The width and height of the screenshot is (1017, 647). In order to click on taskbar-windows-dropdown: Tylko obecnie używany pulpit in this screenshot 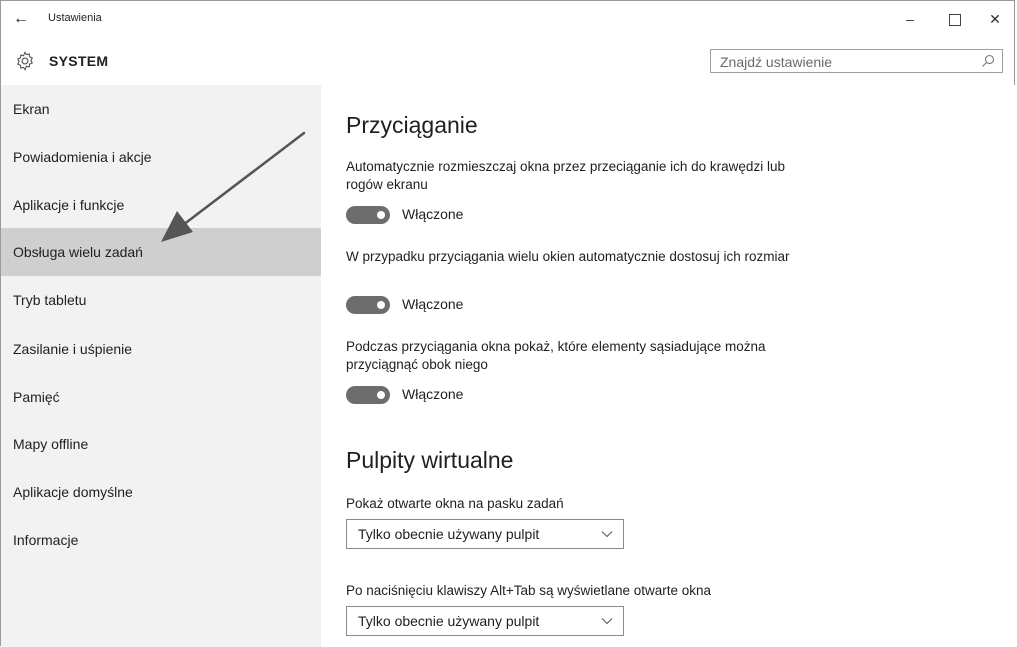, I will do `click(485, 534)`.